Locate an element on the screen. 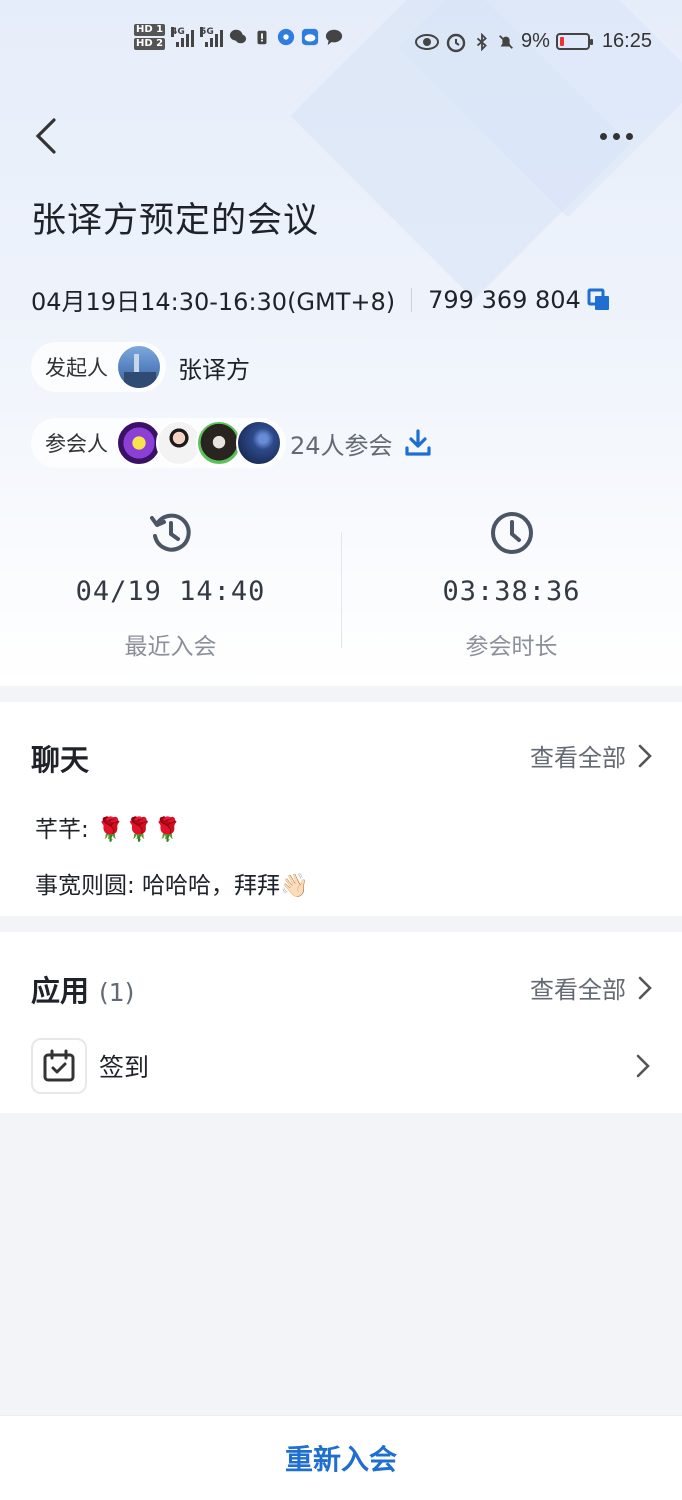 The image size is (682, 1500). participants-label: 参会人 is located at coordinates (76, 444).